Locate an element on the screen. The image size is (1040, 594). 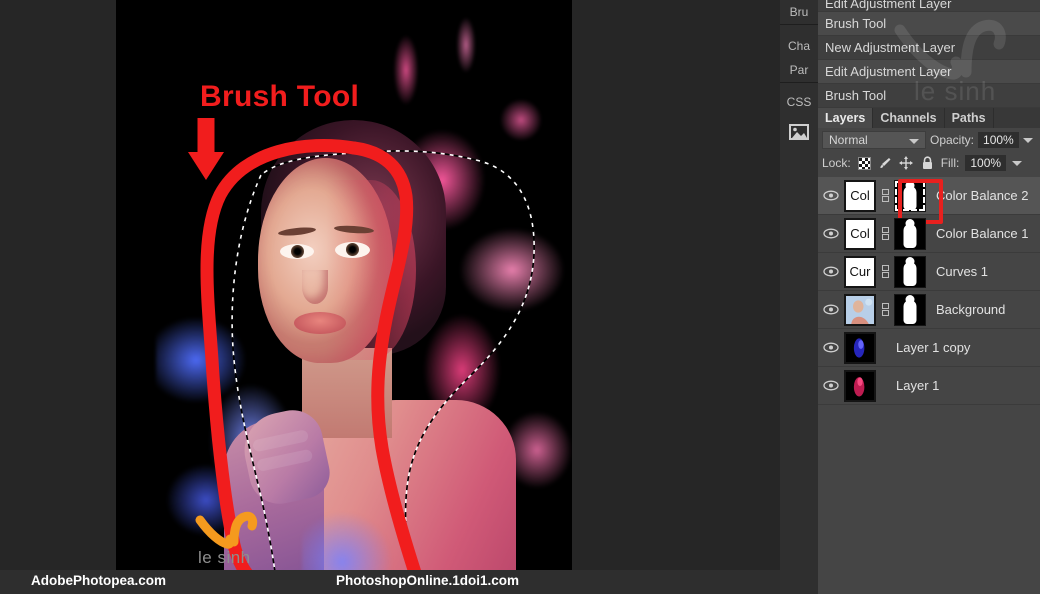
vtab-paragraph: Par is located at coordinates (799, 70).